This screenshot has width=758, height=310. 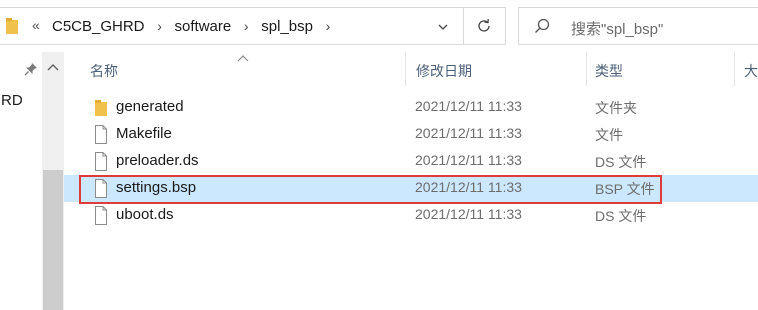 I want to click on file-name: preloader.ds, so click(x=157, y=160).